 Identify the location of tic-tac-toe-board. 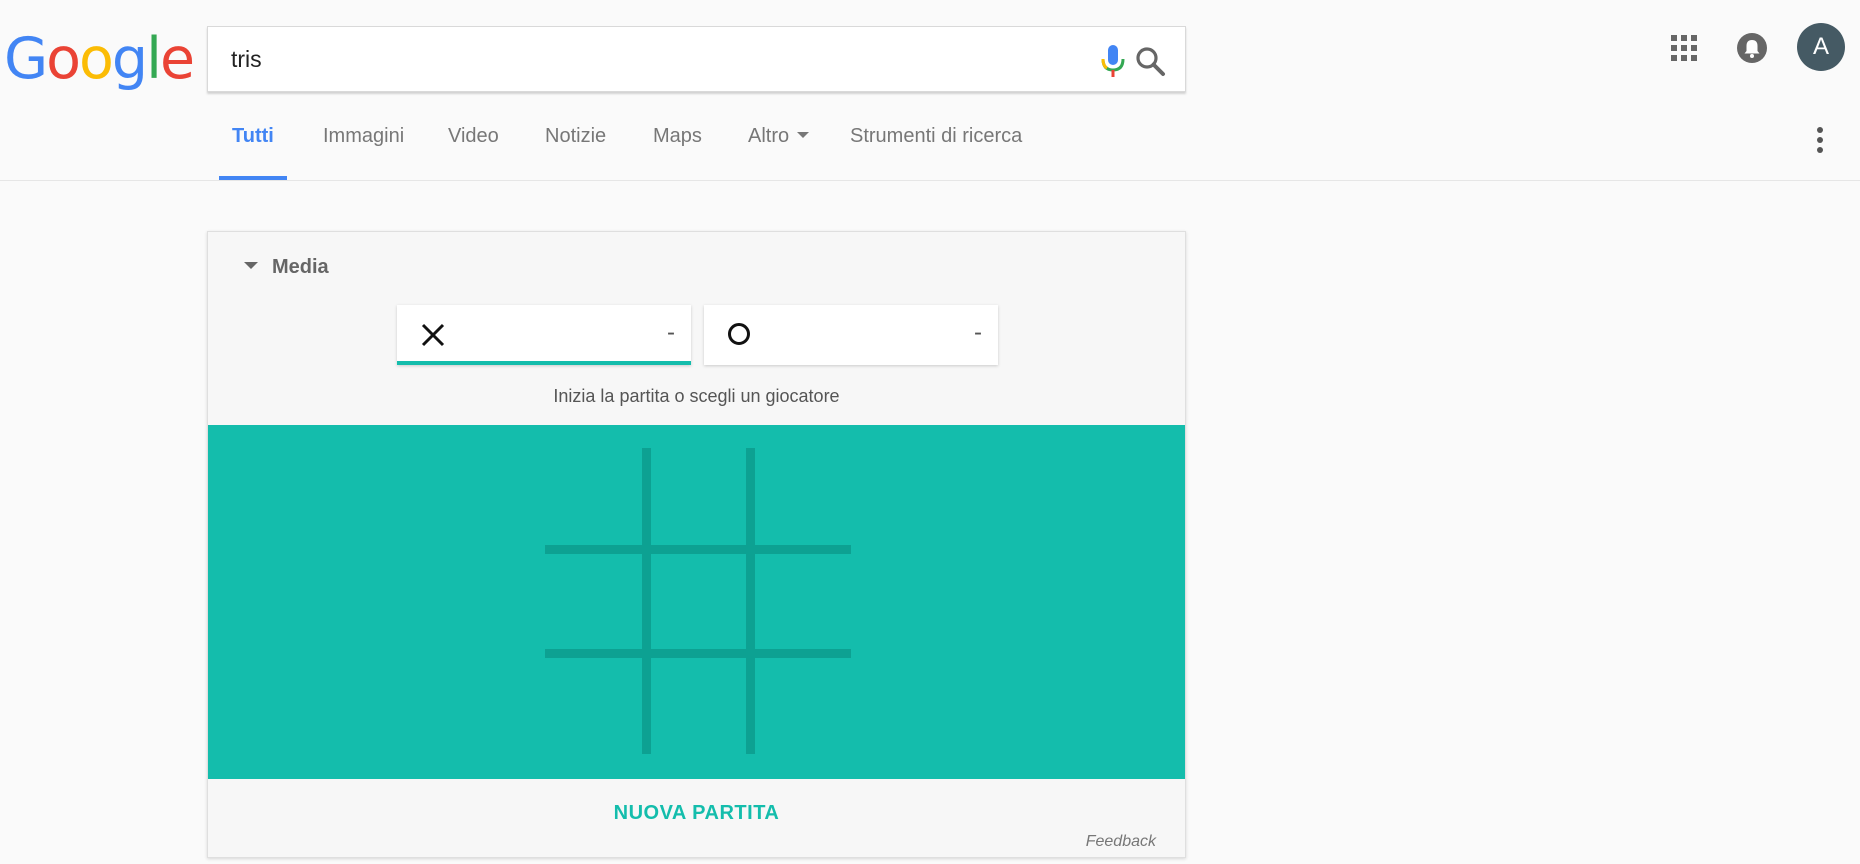
(698, 601).